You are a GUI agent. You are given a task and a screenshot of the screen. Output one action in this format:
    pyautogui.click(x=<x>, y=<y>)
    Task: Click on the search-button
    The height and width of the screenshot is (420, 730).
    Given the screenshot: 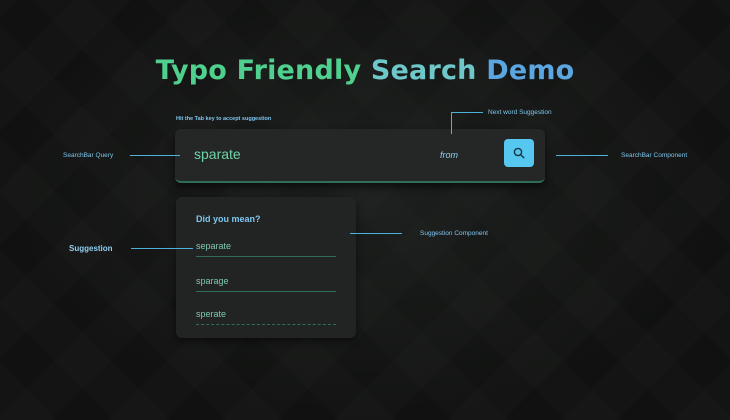 What is the action you would take?
    pyautogui.click(x=519, y=153)
    